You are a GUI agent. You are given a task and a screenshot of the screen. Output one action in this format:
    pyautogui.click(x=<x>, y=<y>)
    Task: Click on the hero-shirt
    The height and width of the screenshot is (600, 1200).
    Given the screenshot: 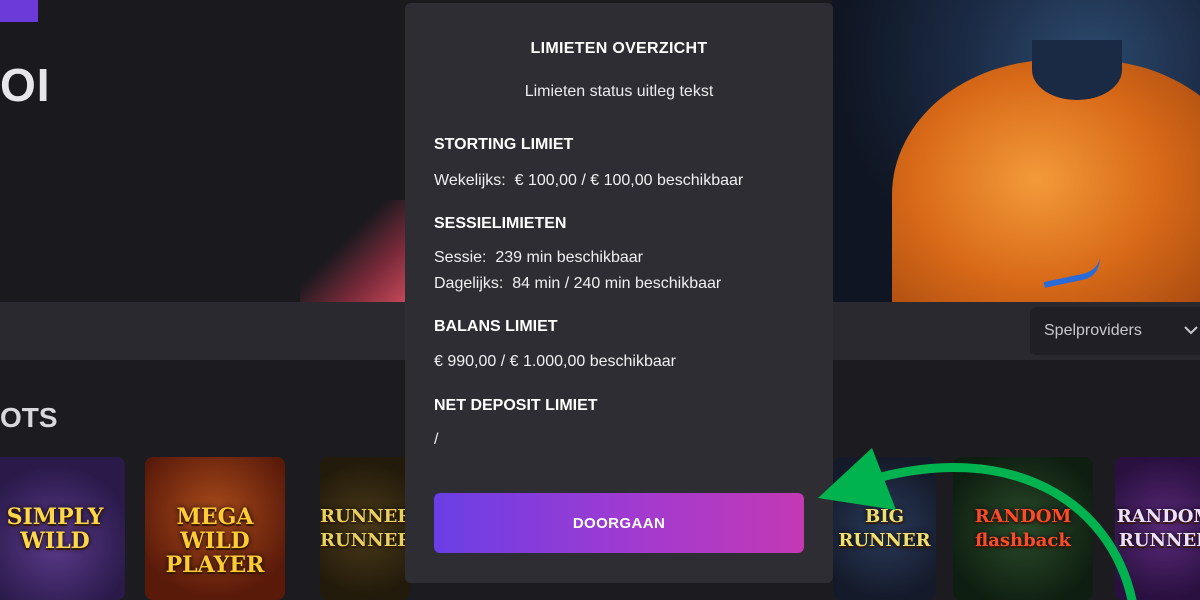 What is the action you would take?
    pyautogui.click(x=1046, y=181)
    